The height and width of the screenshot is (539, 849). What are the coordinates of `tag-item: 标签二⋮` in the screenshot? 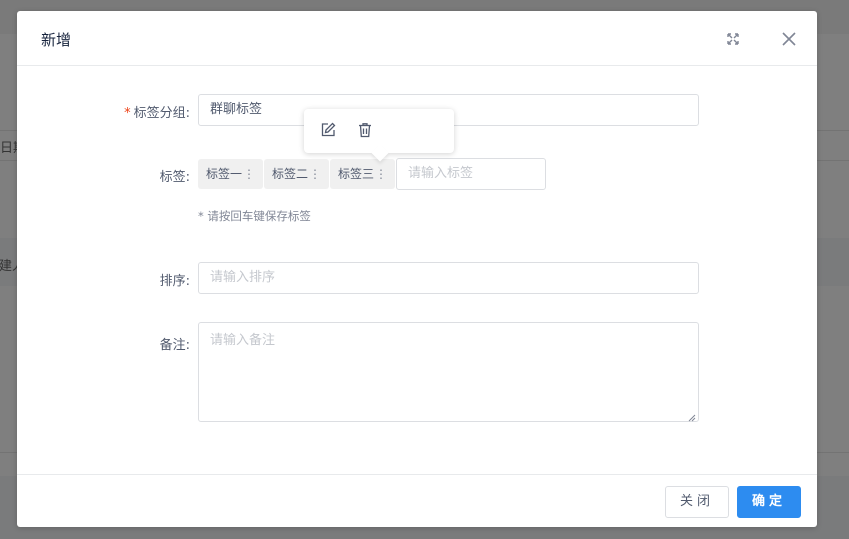 It's located at (297, 174).